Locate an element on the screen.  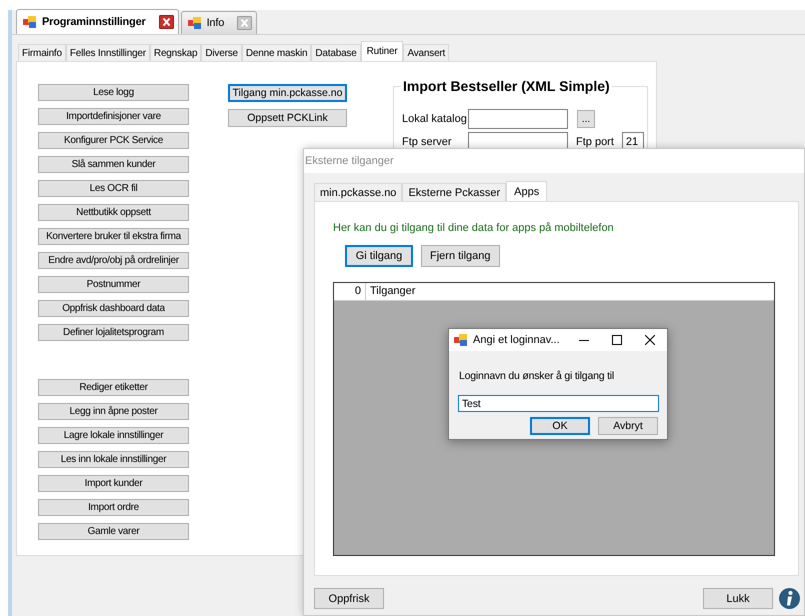
routine-button: Importdefinisjoner vare is located at coordinates (113, 116).